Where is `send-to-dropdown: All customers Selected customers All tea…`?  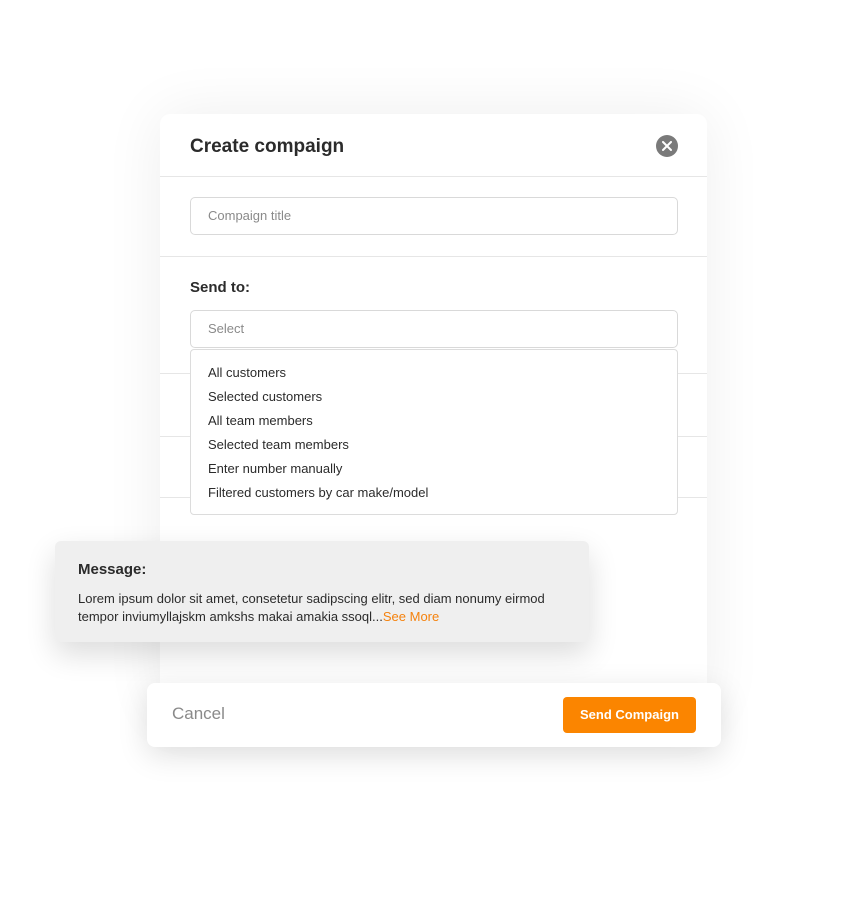 send-to-dropdown: All customers Selected customers All tea… is located at coordinates (434, 432).